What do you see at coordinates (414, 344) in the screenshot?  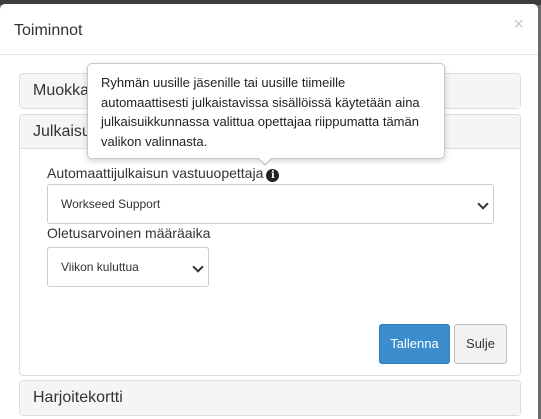 I see `save-button: Tallenna` at bounding box center [414, 344].